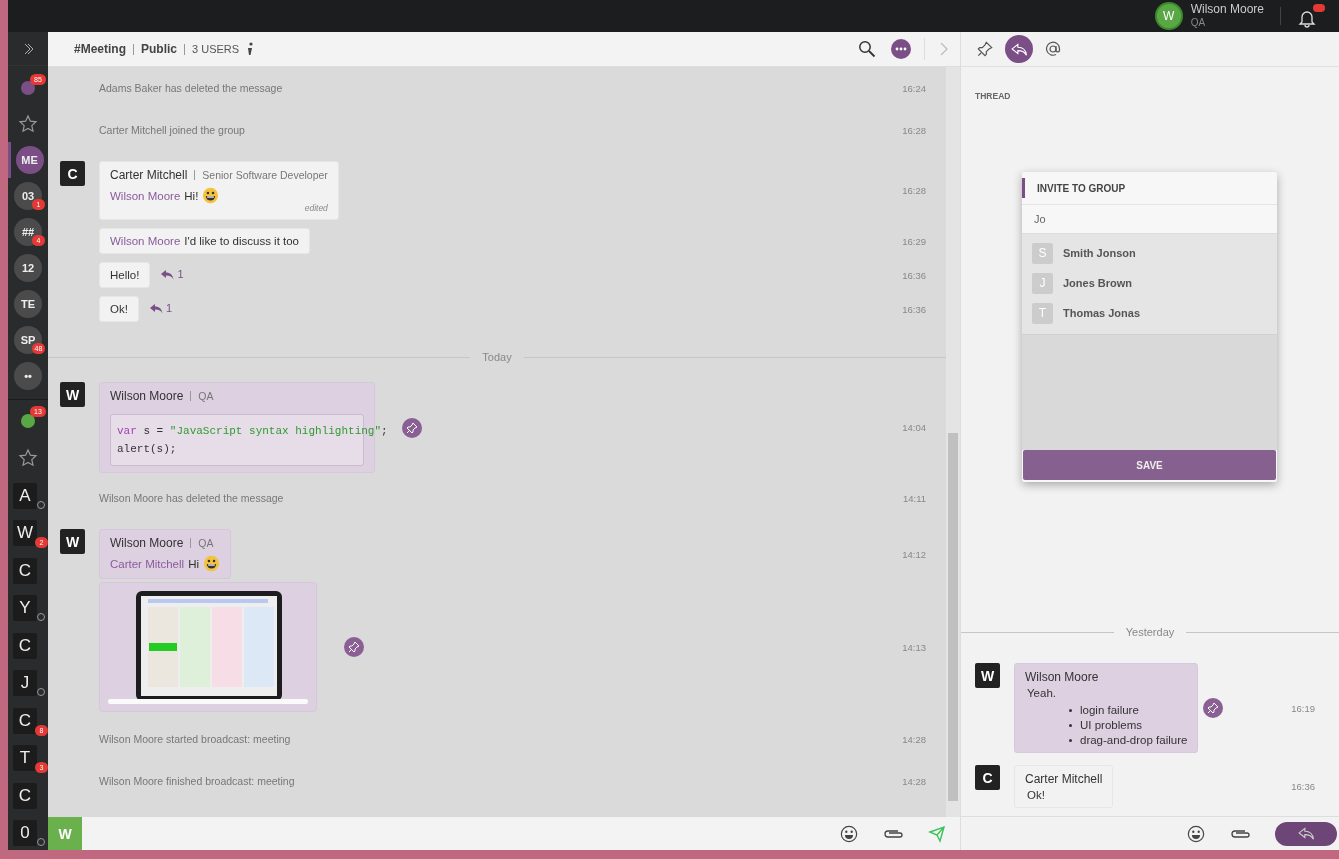  I want to click on author-role: Senior Software Developer, so click(265, 175).